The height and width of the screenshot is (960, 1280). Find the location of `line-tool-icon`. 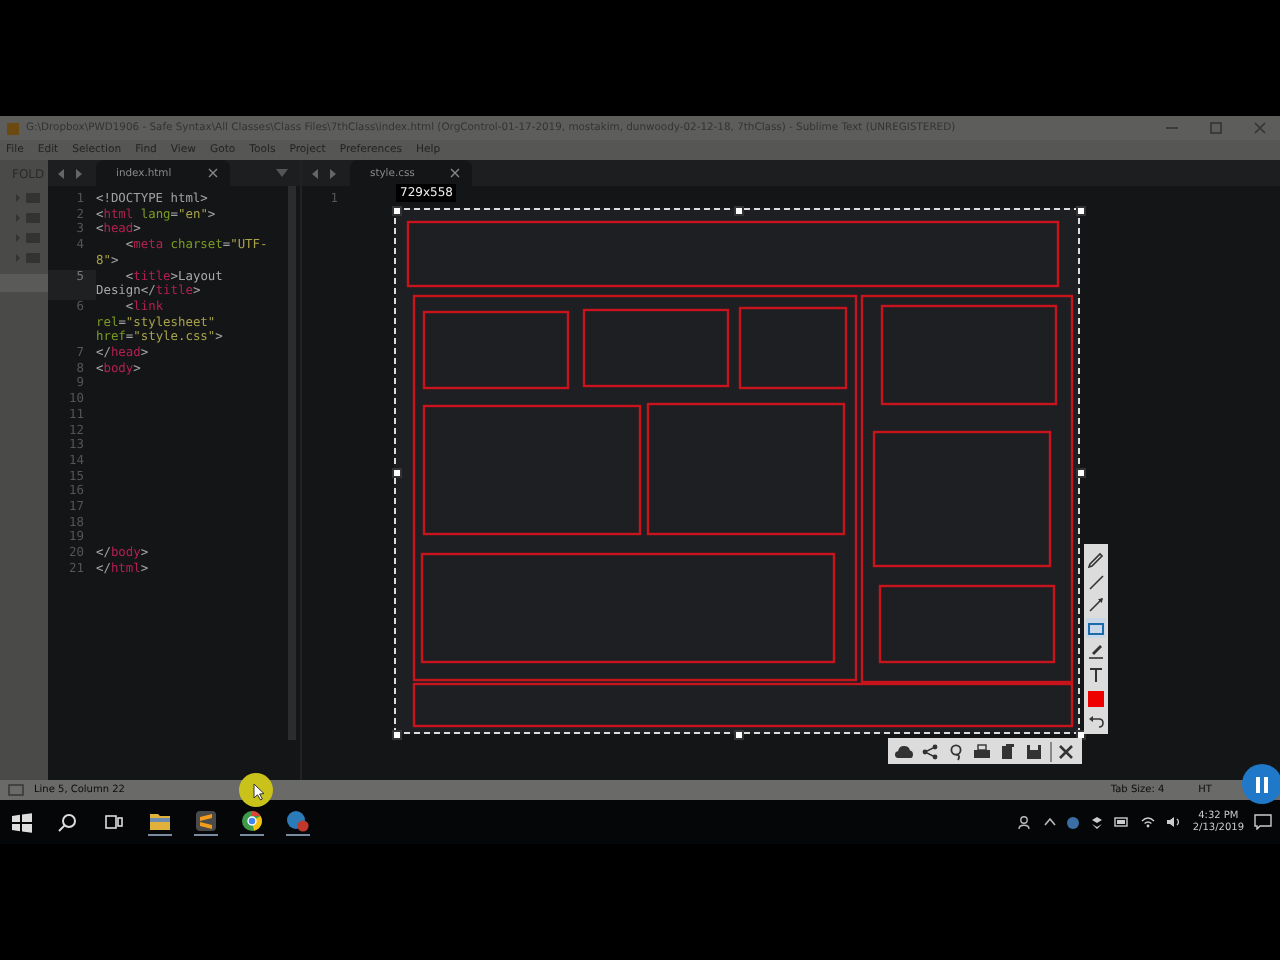

line-tool-icon is located at coordinates (1096, 581).